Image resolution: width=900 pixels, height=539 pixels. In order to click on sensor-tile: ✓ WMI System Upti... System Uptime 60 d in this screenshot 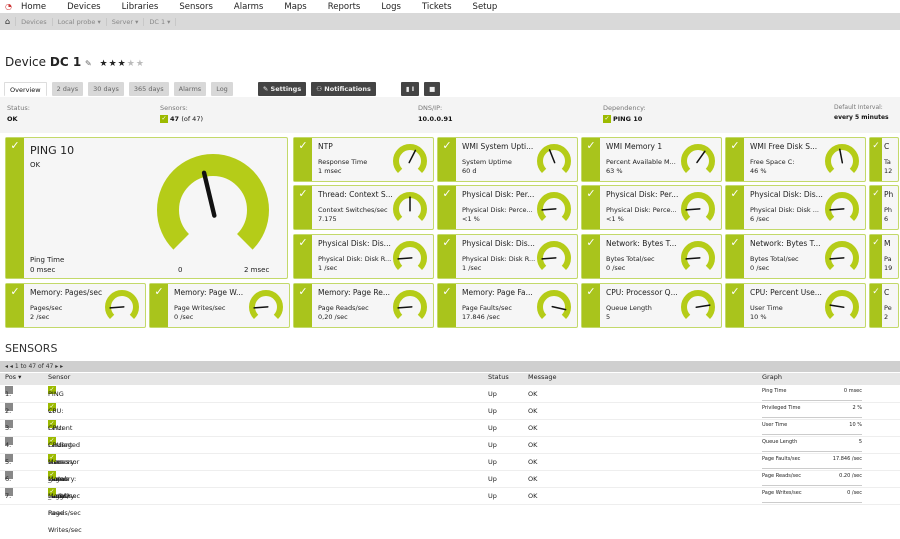, I will do `click(507, 159)`.